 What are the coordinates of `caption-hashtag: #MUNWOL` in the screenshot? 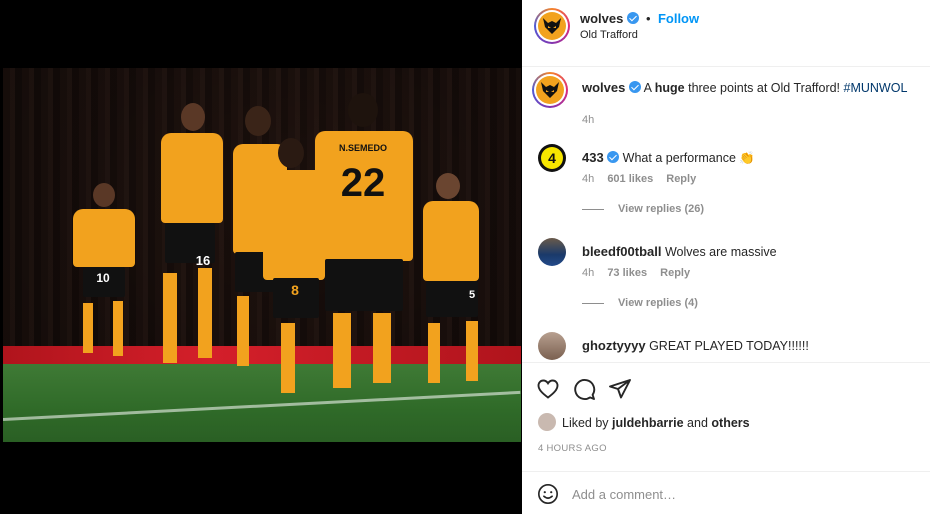 It's located at (876, 88).